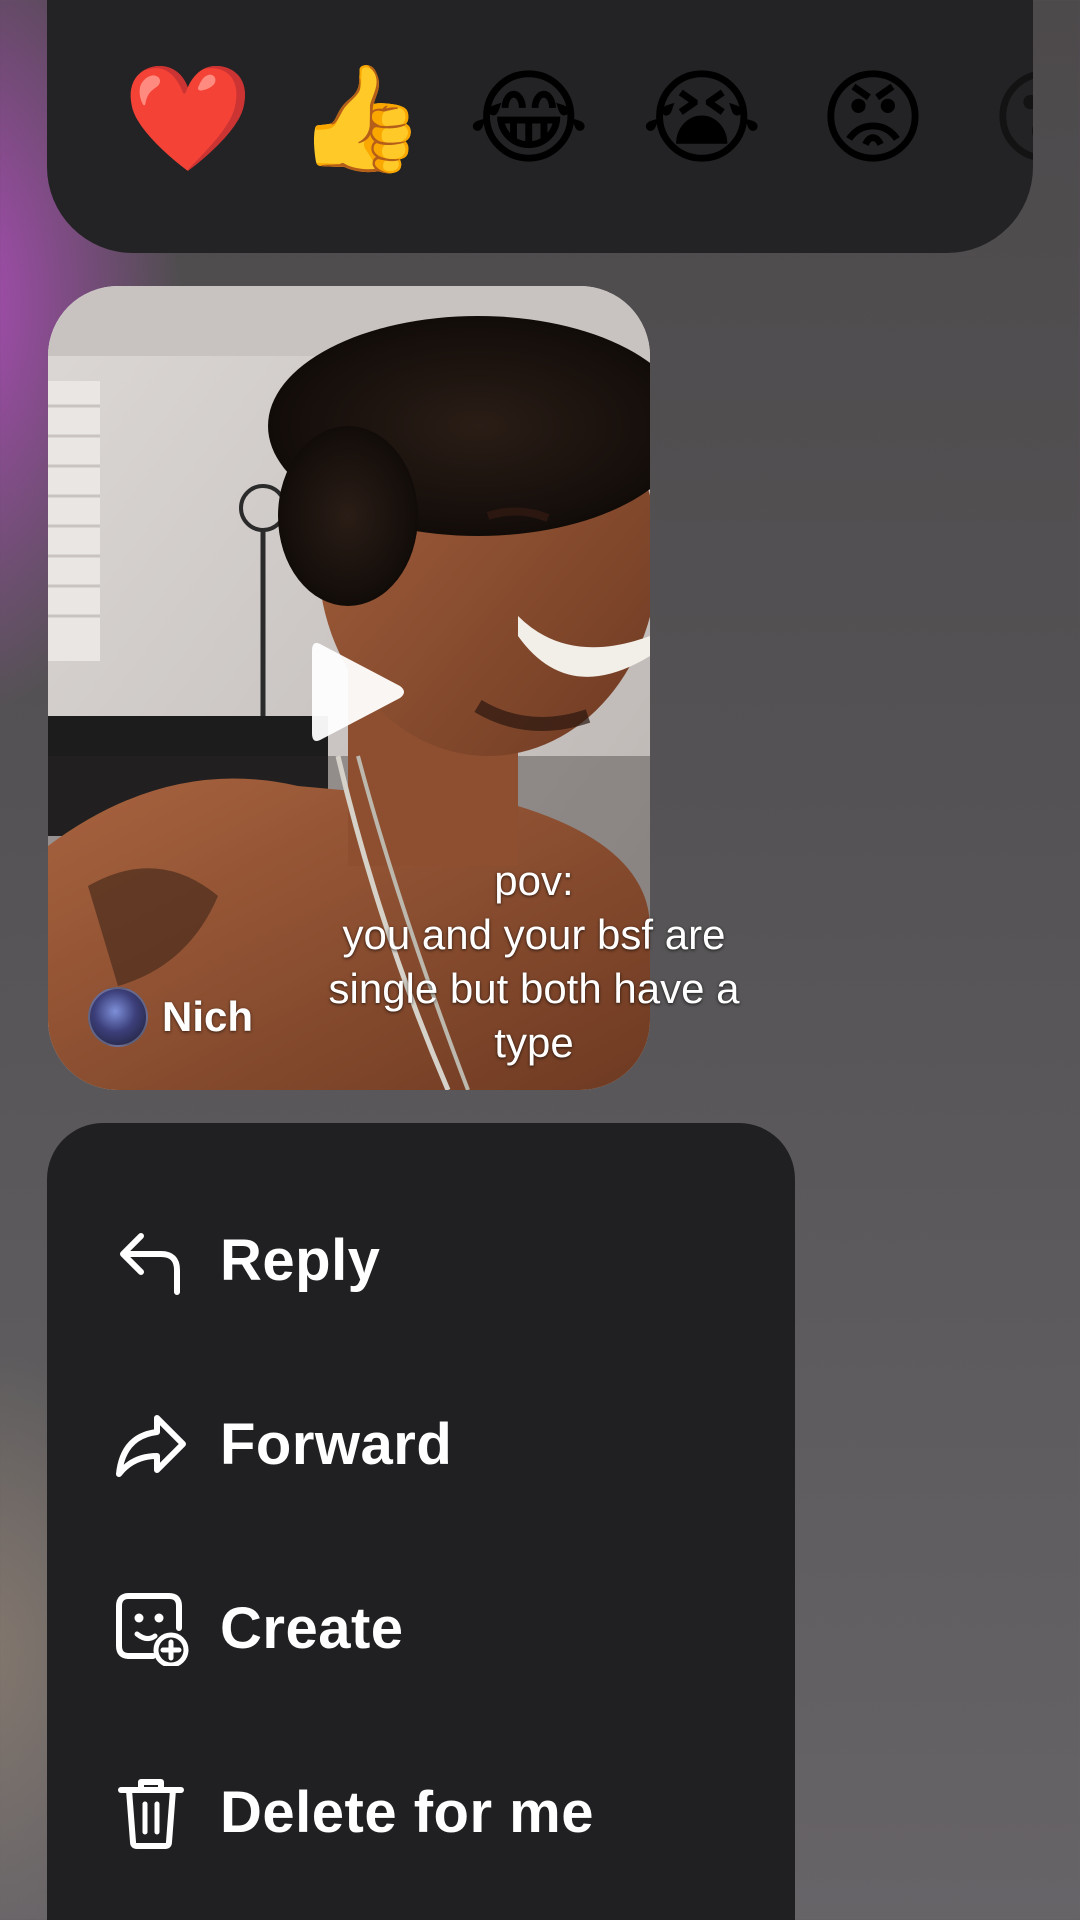 The width and height of the screenshot is (1080, 1920). I want to click on create-menu-item: Create, so click(421, 1628).